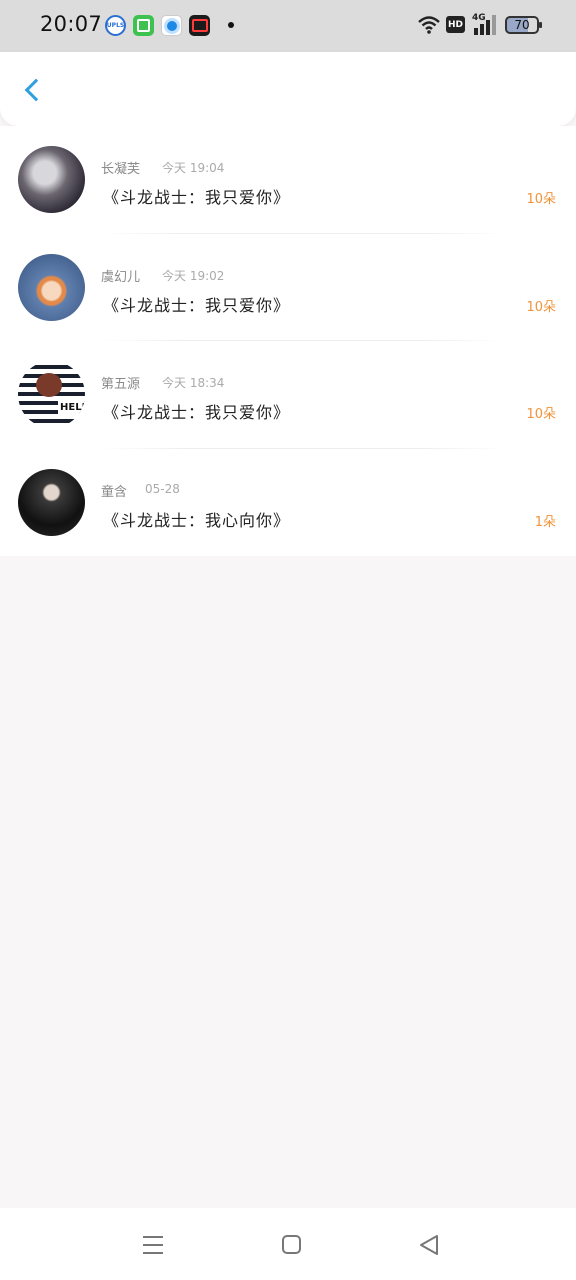 This screenshot has height=1280, width=576. Describe the element at coordinates (455, 24) in the screenshot. I see `hd-icon: HD` at that location.